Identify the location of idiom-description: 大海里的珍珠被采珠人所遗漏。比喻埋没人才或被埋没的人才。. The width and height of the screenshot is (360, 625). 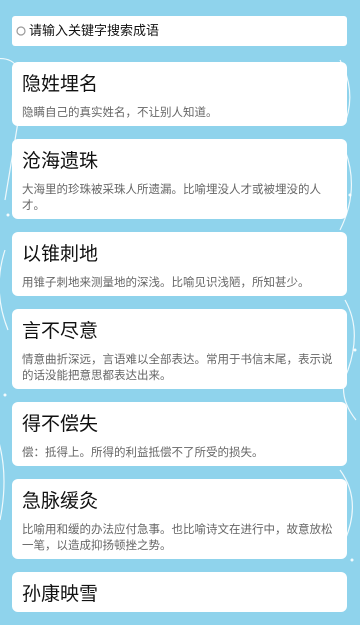
(171, 197).